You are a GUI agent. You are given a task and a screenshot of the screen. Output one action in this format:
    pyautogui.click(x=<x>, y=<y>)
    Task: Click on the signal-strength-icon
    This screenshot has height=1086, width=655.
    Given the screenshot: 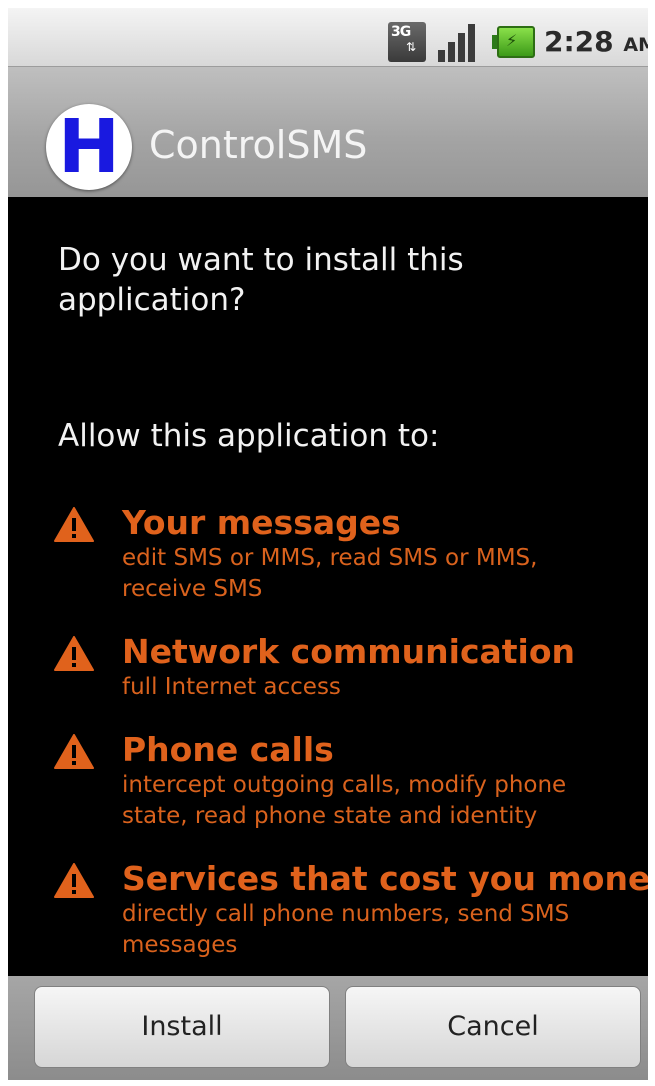 What is the action you would take?
    pyautogui.click(x=458, y=42)
    